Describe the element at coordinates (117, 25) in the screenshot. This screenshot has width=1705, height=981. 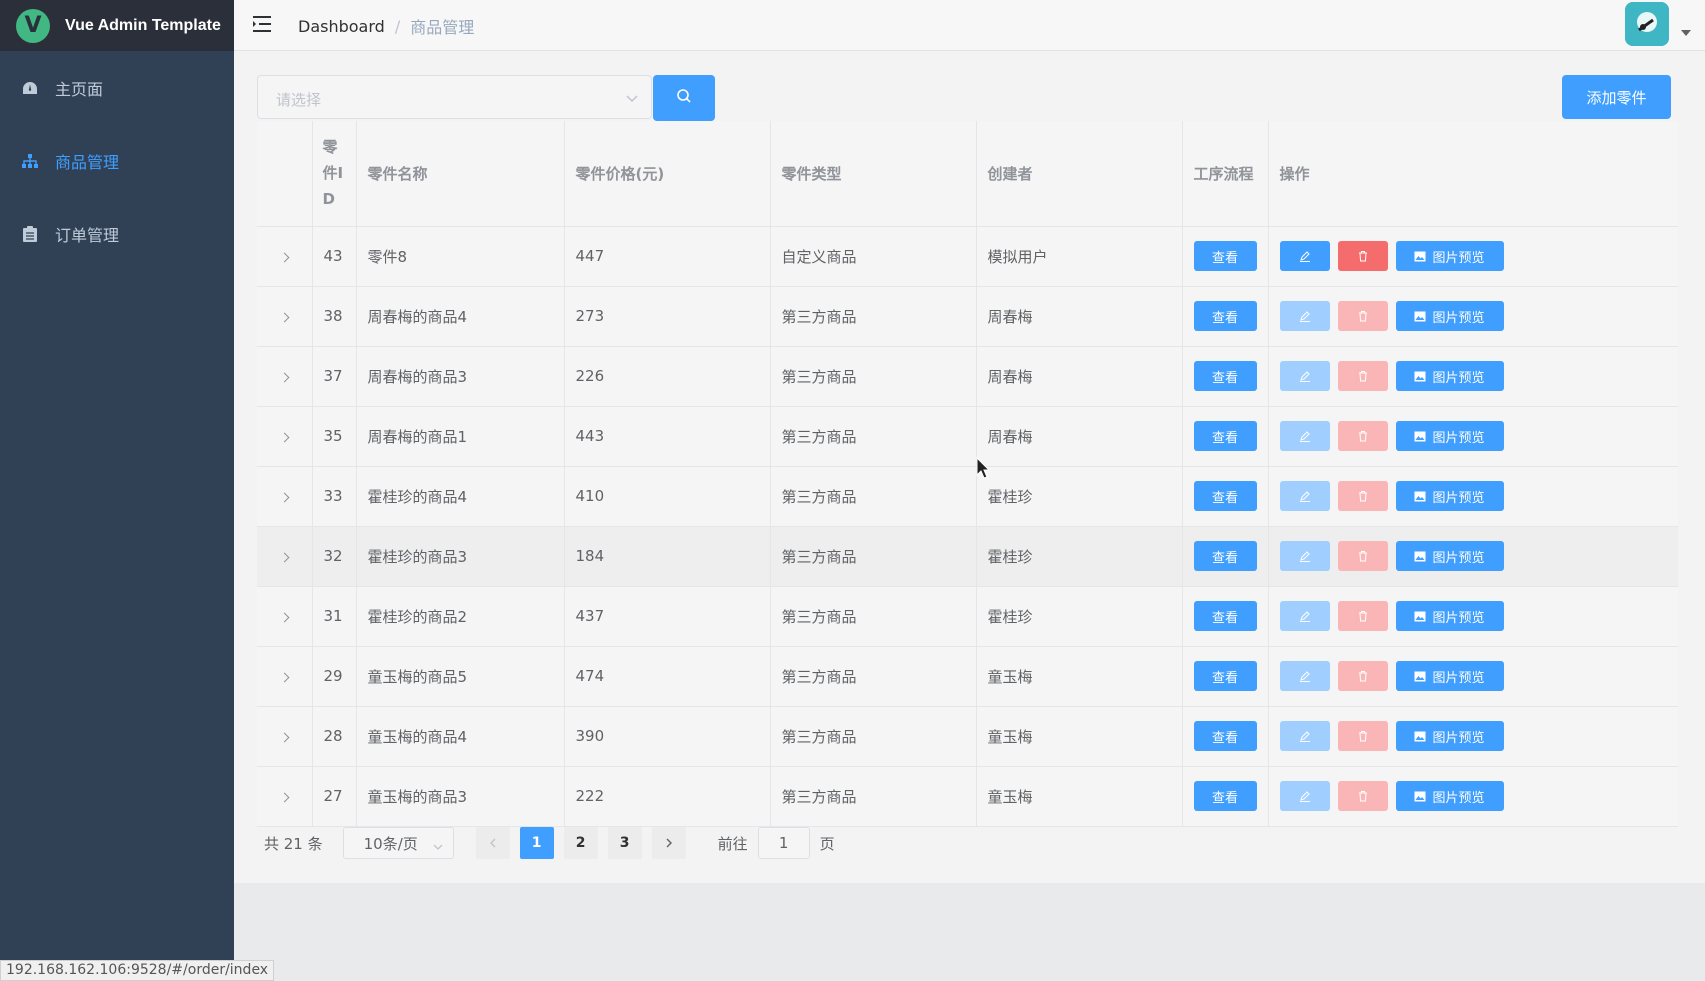
I see `logo-bar: V Vue Admin Template` at that location.